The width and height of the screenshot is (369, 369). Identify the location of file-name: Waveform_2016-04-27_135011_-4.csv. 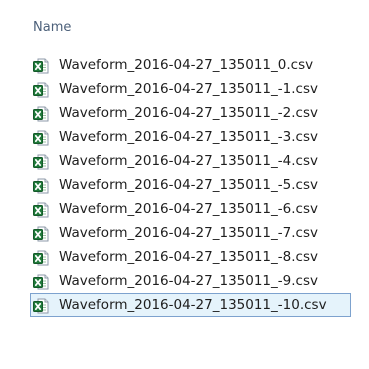
(188, 161).